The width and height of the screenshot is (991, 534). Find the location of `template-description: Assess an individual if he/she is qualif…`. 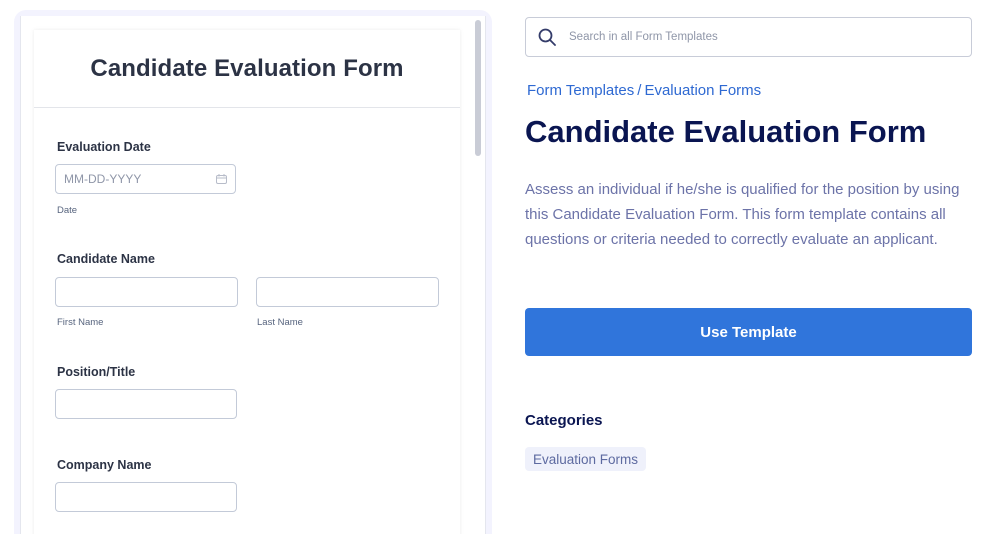

template-description: Assess an individual if he/she is qualif… is located at coordinates (742, 214).